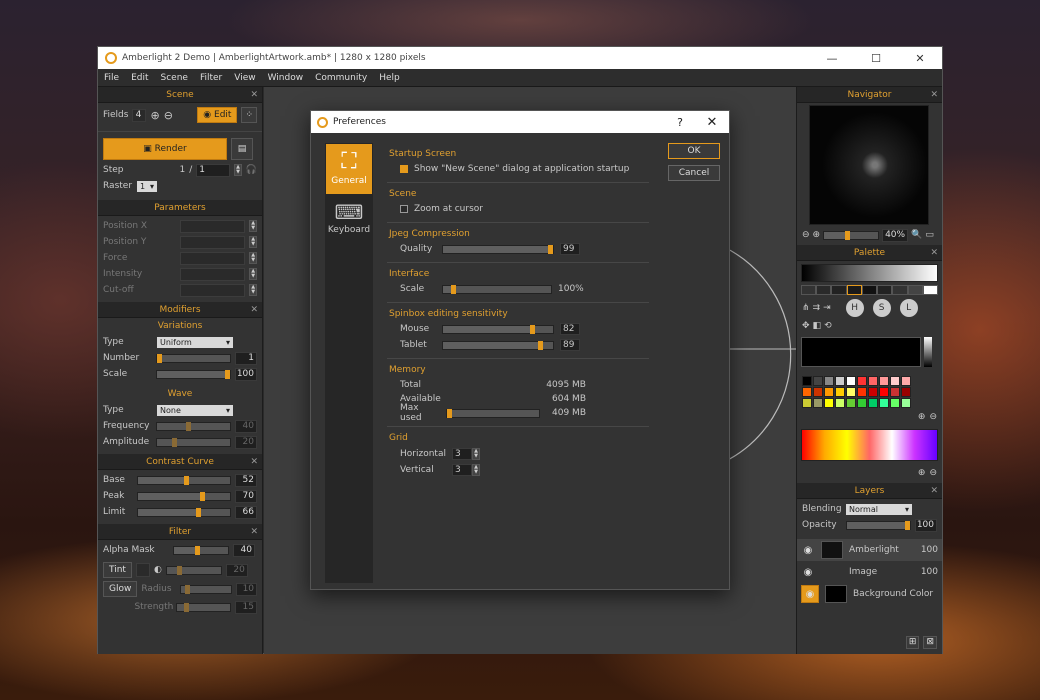 This screenshot has width=1040, height=700. What do you see at coordinates (341, 78) in the screenshot?
I see `menu-community: Community` at bounding box center [341, 78].